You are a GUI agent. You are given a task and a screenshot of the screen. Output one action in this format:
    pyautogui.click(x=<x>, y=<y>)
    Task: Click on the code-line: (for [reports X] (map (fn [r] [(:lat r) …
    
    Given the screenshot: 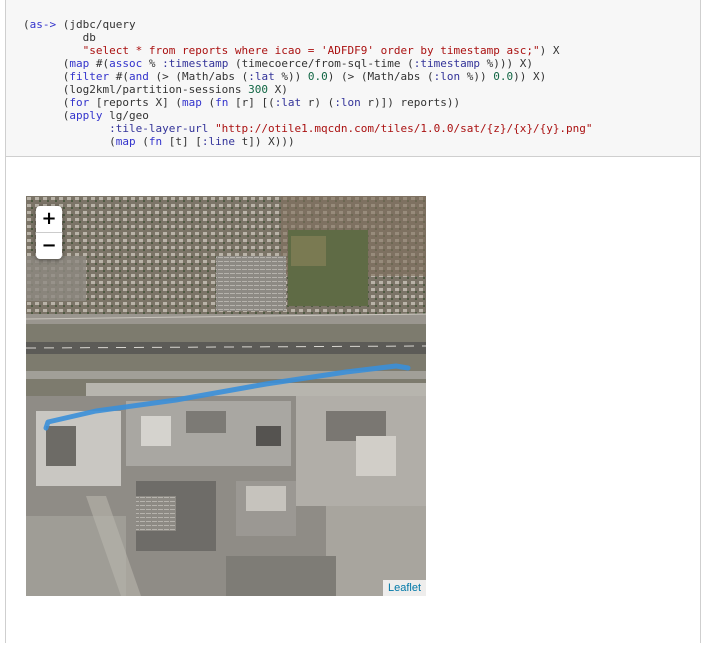 What is the action you would take?
    pyautogui.click(x=241, y=102)
    